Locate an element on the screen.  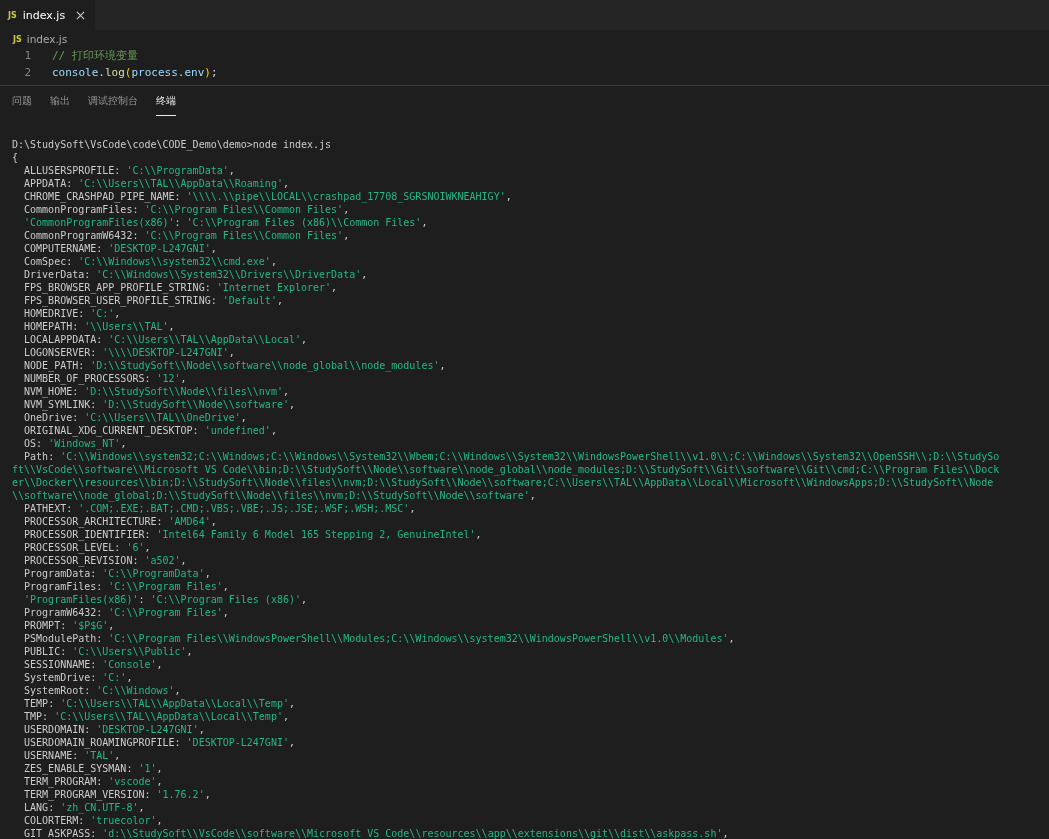
tab-label: index.js is located at coordinates (44, 15).